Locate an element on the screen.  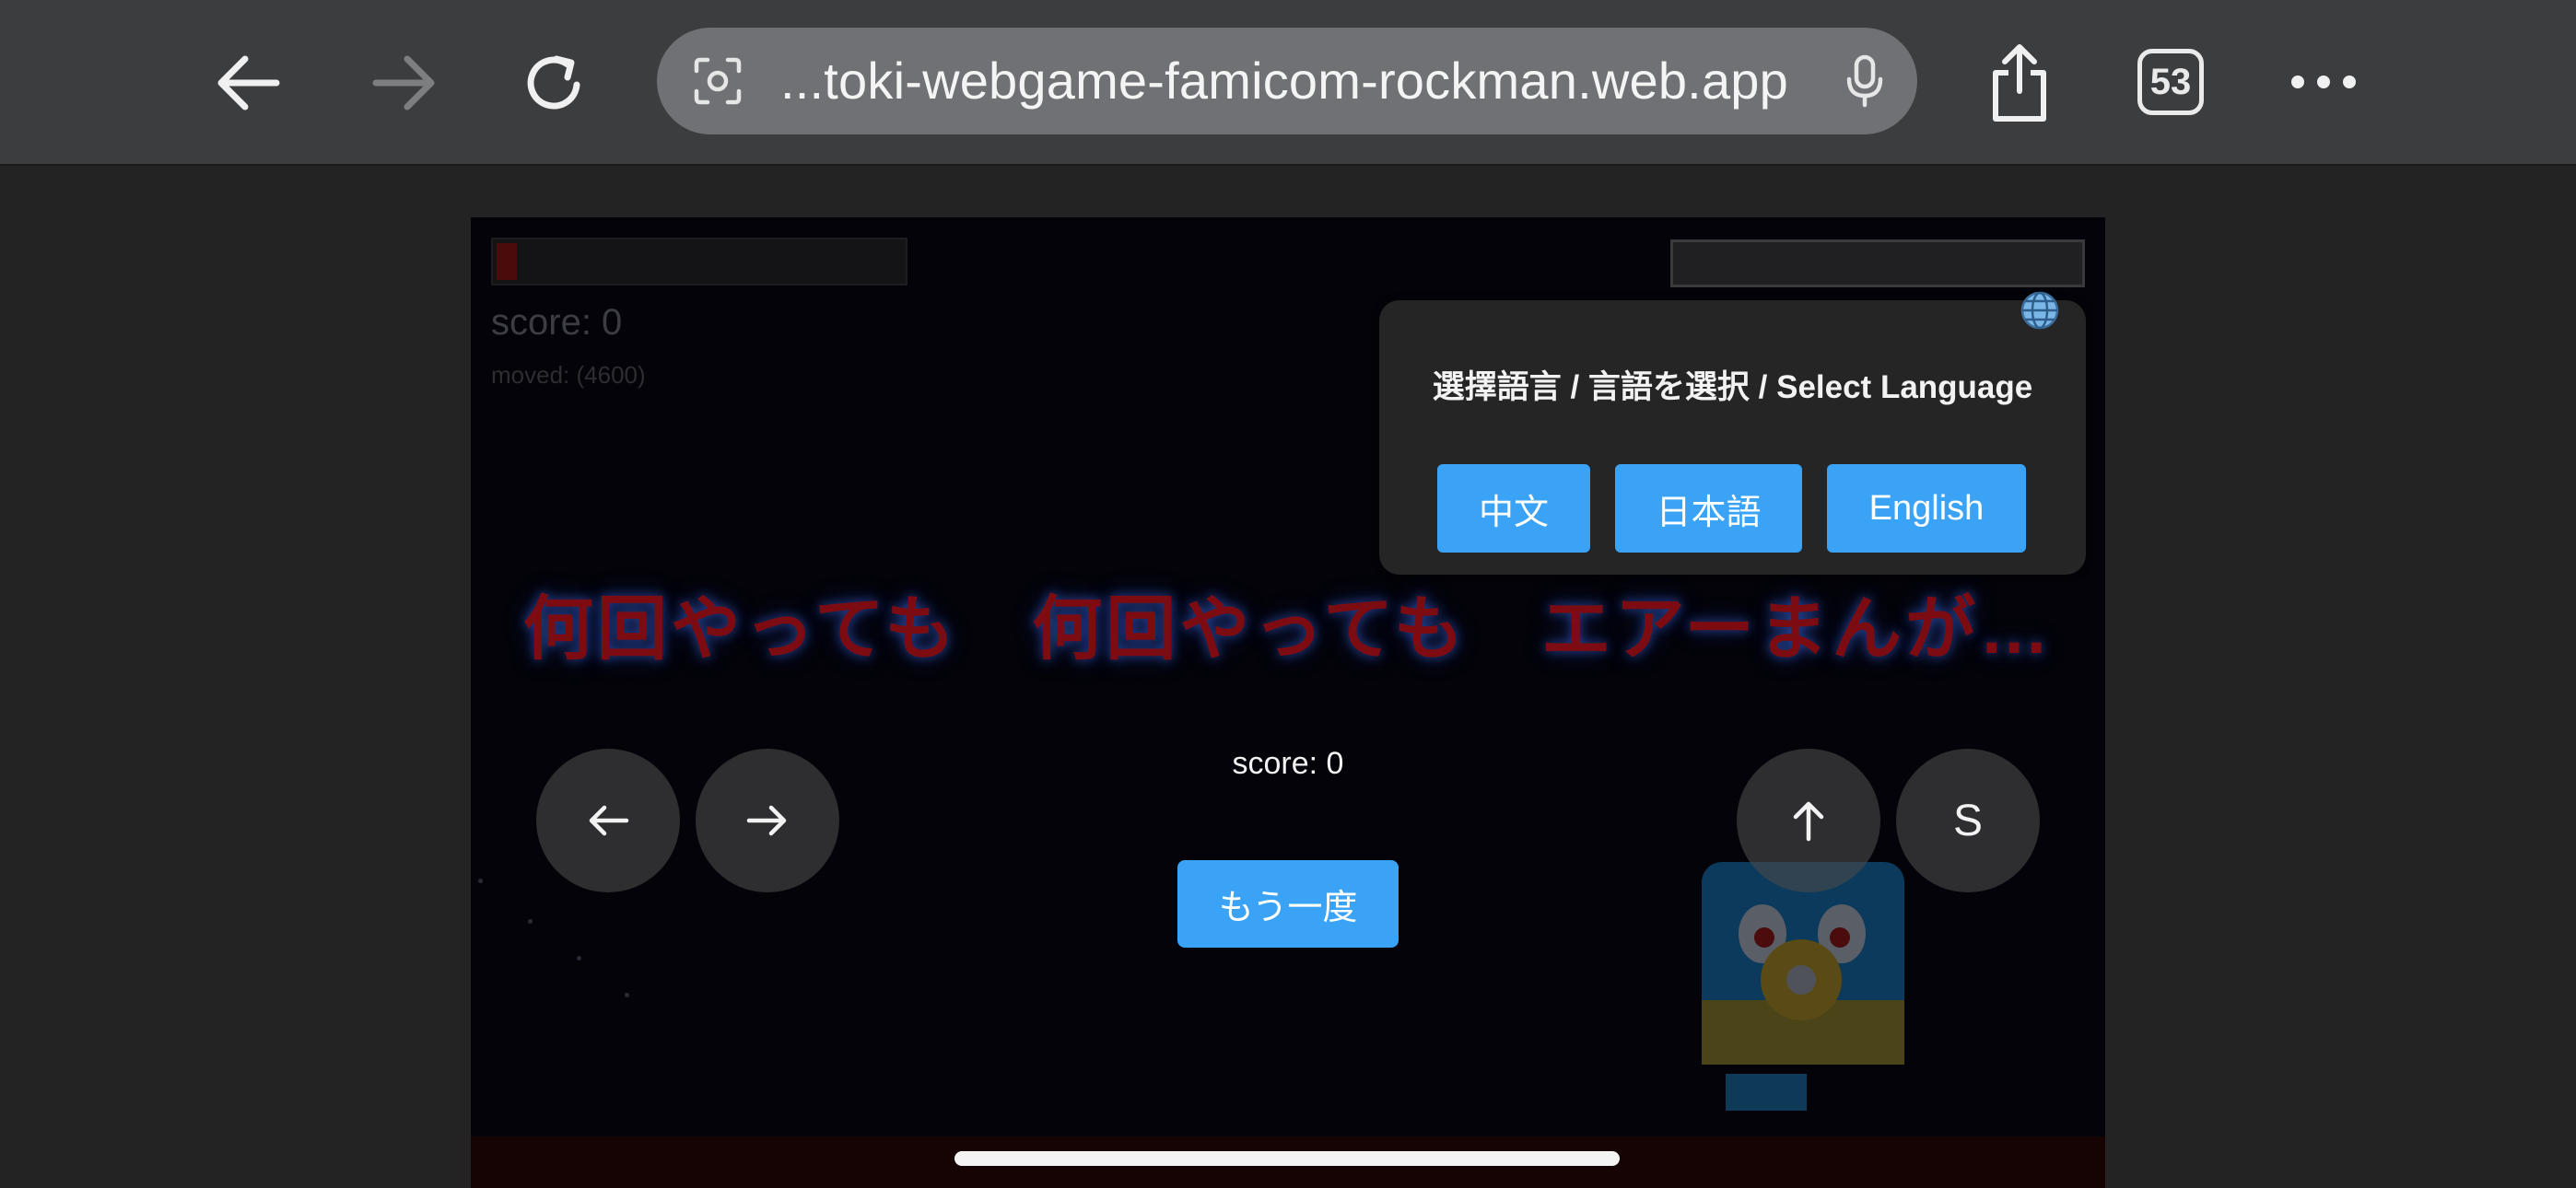
airman-boss-sprite is located at coordinates (1803, 986).